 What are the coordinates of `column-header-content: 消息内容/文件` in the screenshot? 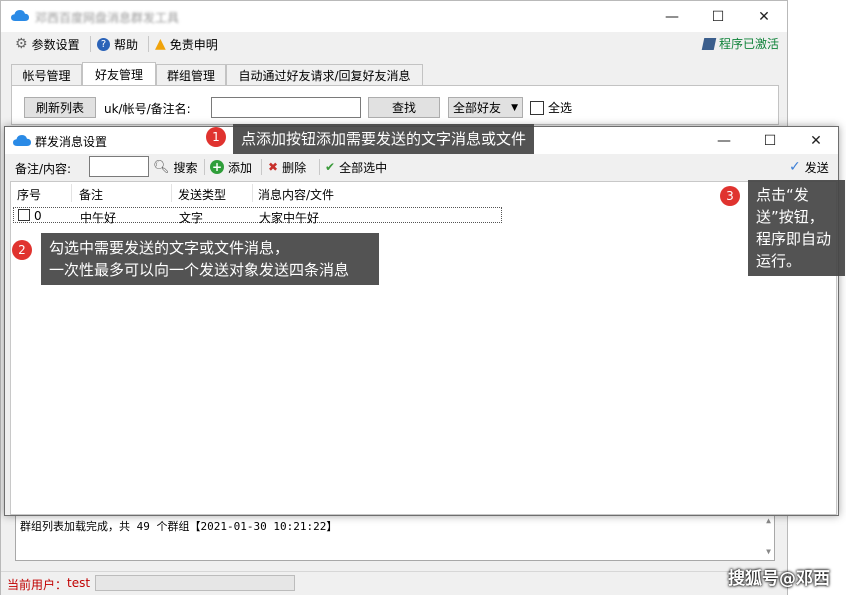 It's located at (296, 195).